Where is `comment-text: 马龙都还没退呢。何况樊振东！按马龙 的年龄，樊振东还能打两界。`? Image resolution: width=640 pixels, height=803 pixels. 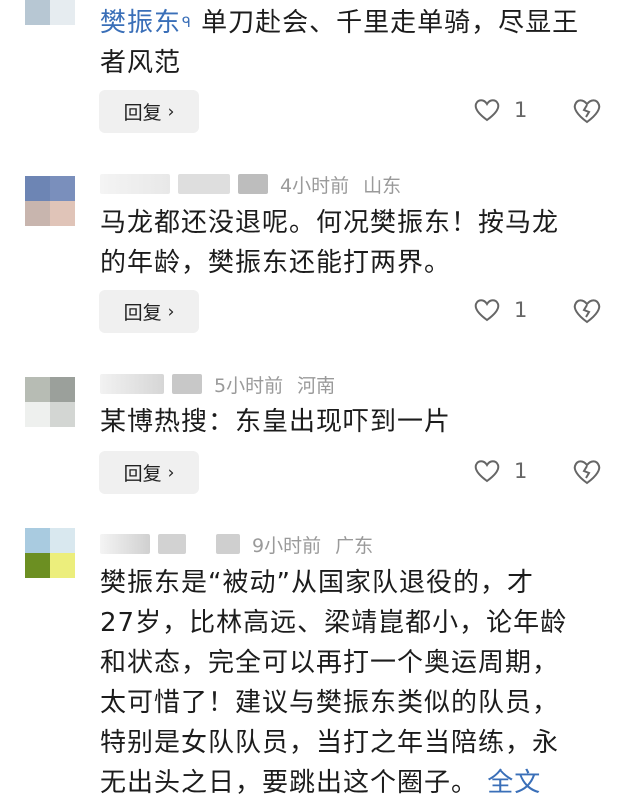 comment-text: 马龙都还没退呢。何况樊振东！按马龙 的年龄，樊振东还能打两界。 is located at coordinates (330, 243).